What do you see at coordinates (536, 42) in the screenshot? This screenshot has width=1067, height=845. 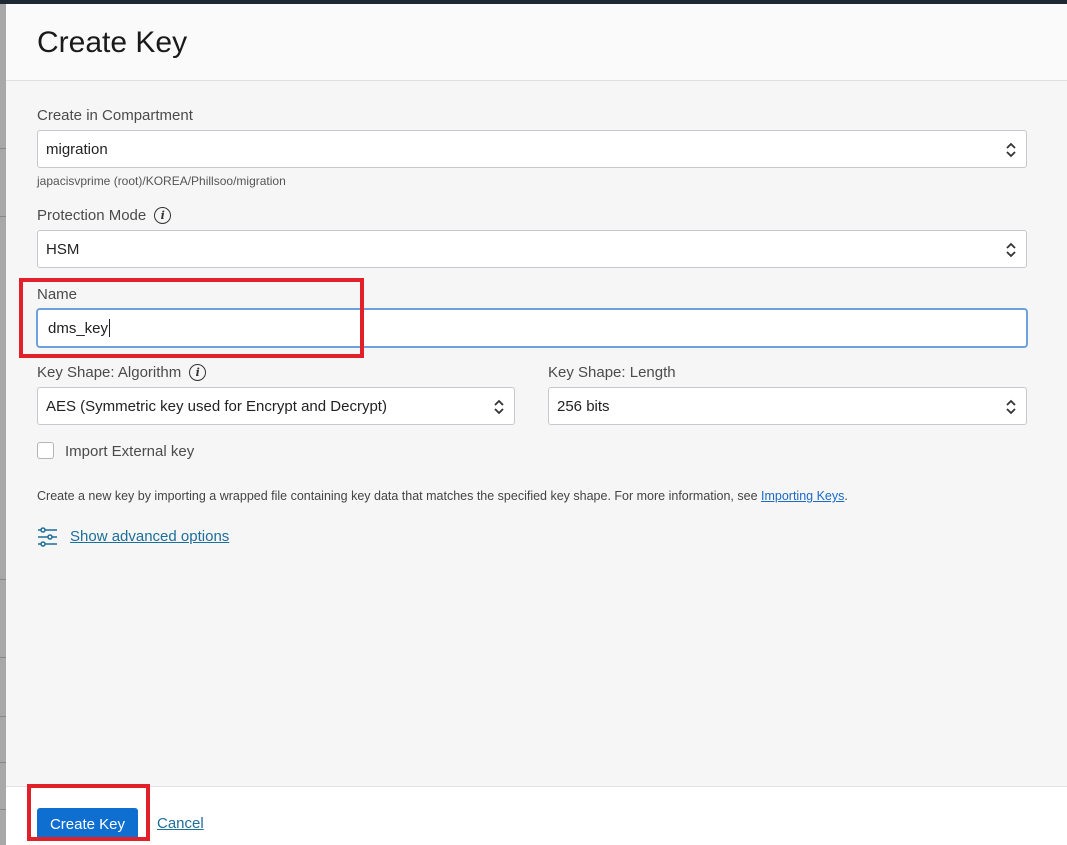 I see `dialog-header: Create Key` at bounding box center [536, 42].